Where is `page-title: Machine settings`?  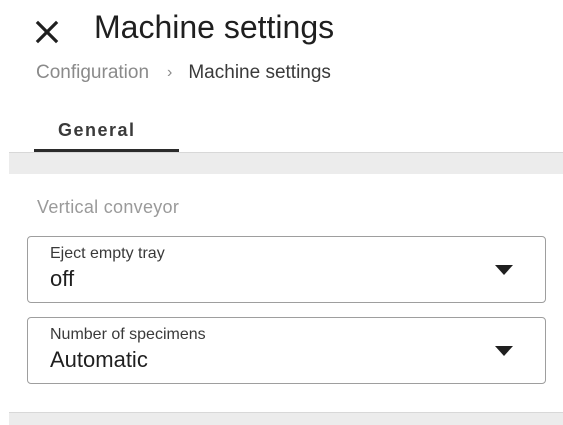 page-title: Machine settings is located at coordinates (214, 27).